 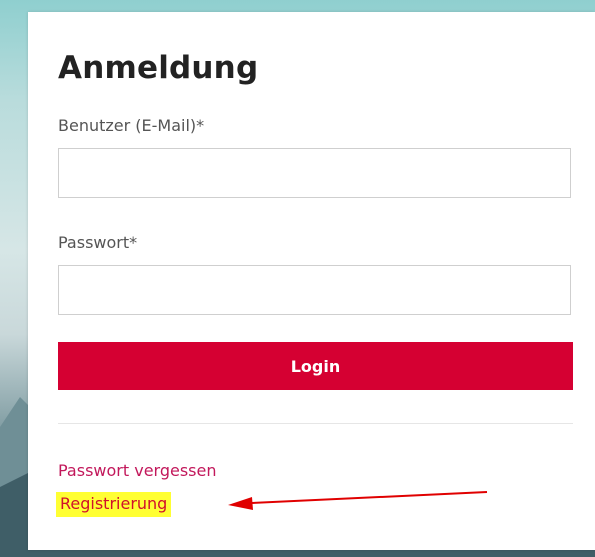 What do you see at coordinates (137, 470) in the screenshot?
I see `forgot-password-link: Passwort vergessen` at bounding box center [137, 470].